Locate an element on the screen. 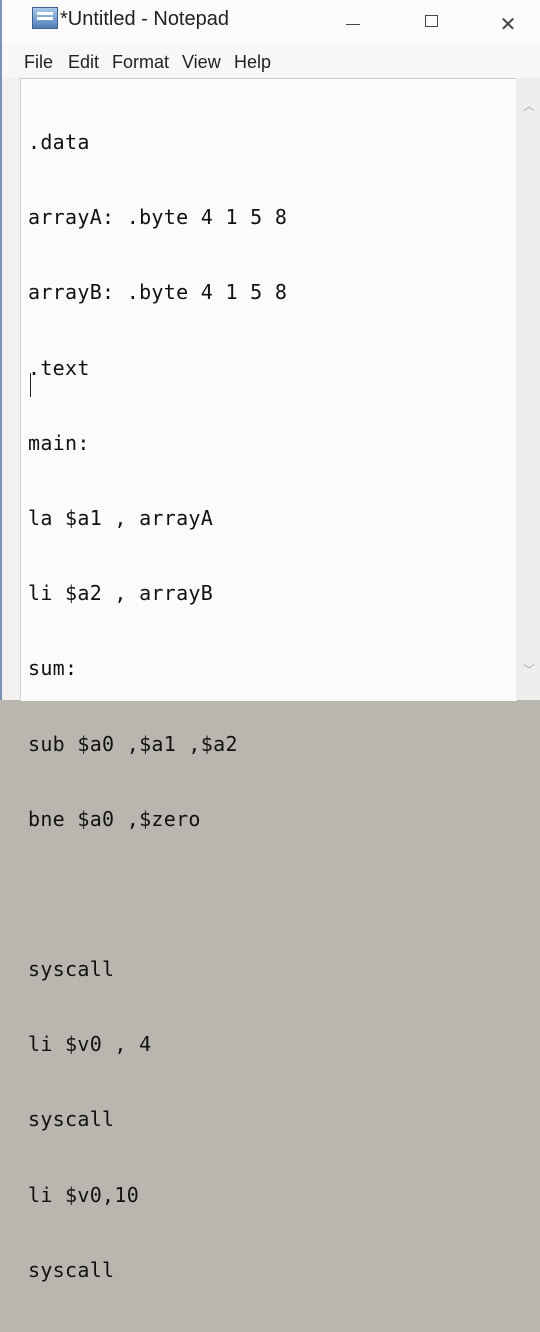 The width and height of the screenshot is (540, 1332). code-line: li $v0,10 is located at coordinates (84, 1194).